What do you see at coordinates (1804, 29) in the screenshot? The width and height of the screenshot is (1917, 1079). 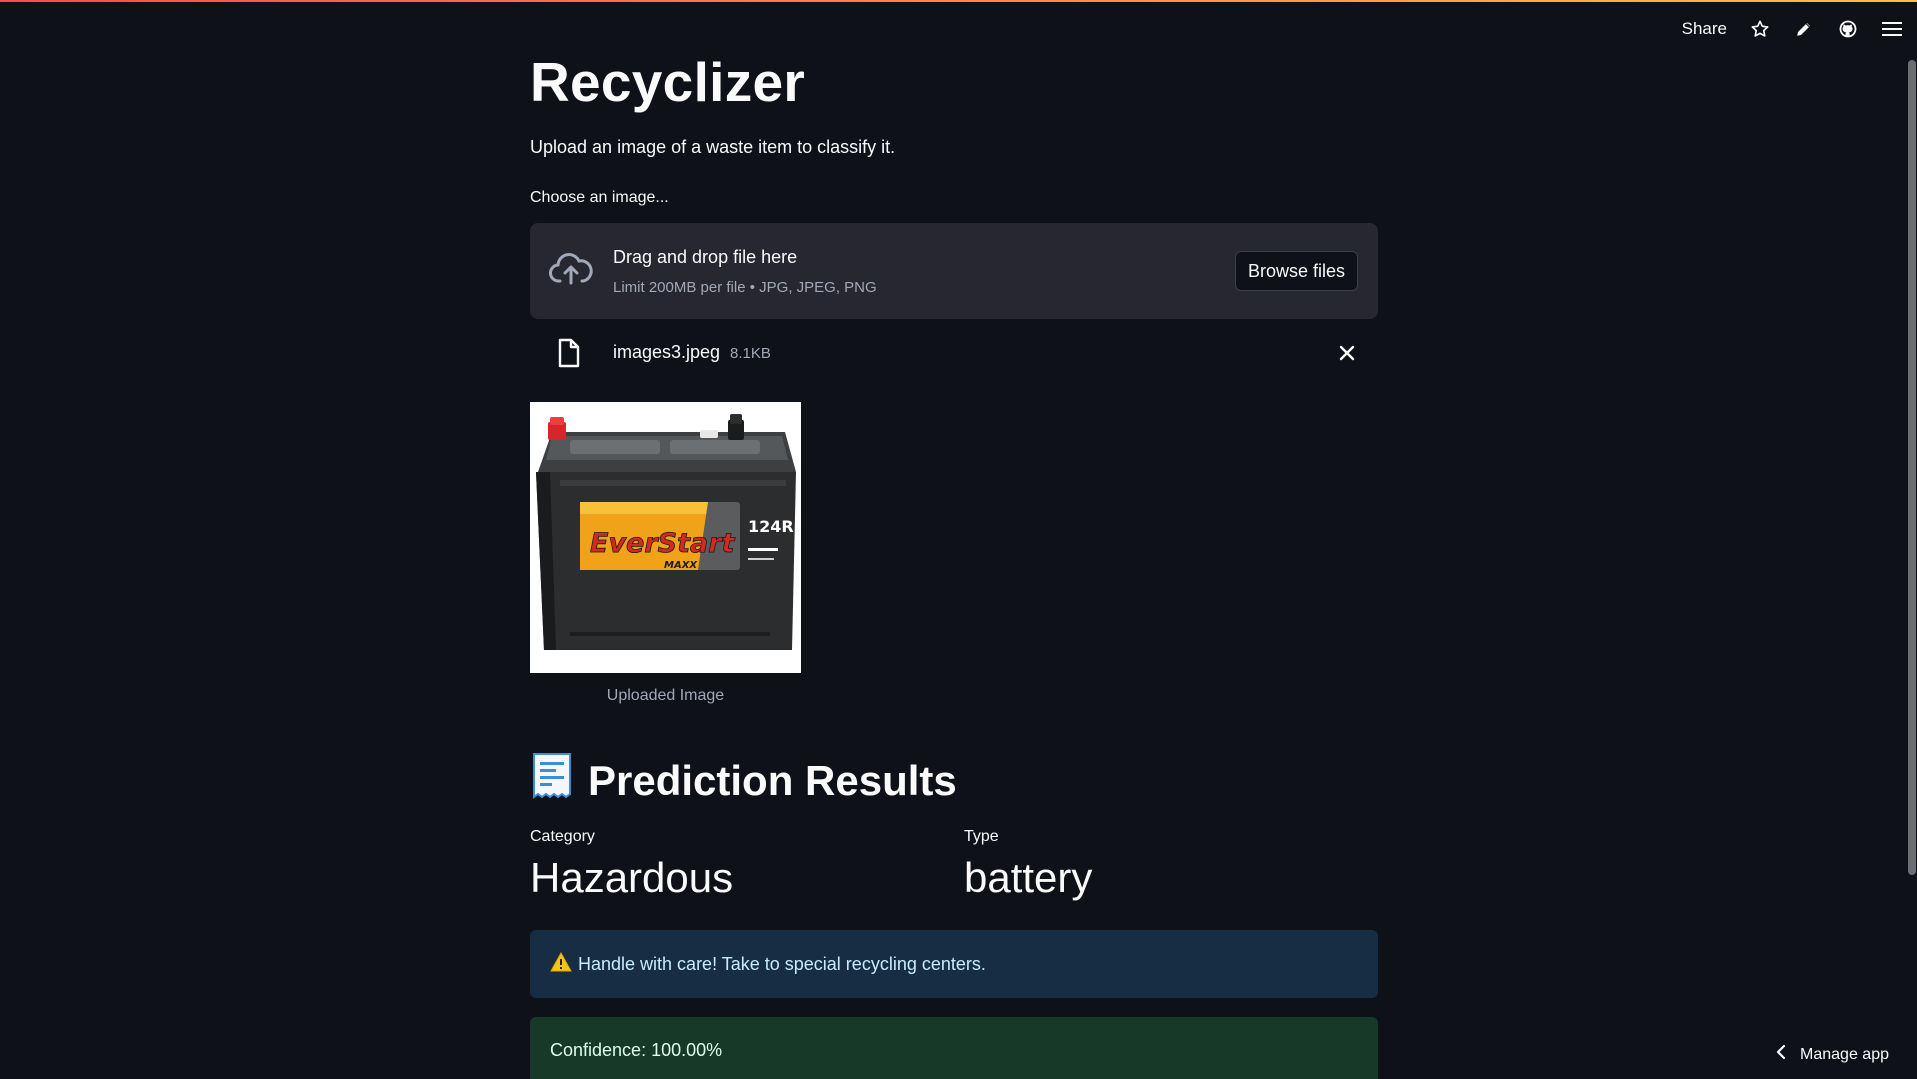 I see `pencil-icon` at bounding box center [1804, 29].